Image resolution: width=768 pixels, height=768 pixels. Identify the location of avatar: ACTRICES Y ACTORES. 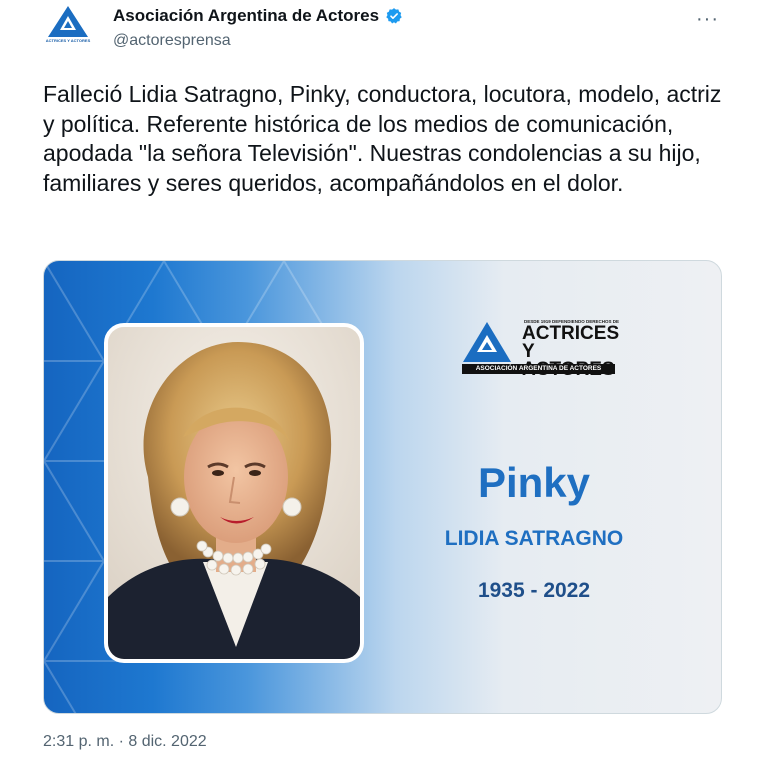
(68, 29).